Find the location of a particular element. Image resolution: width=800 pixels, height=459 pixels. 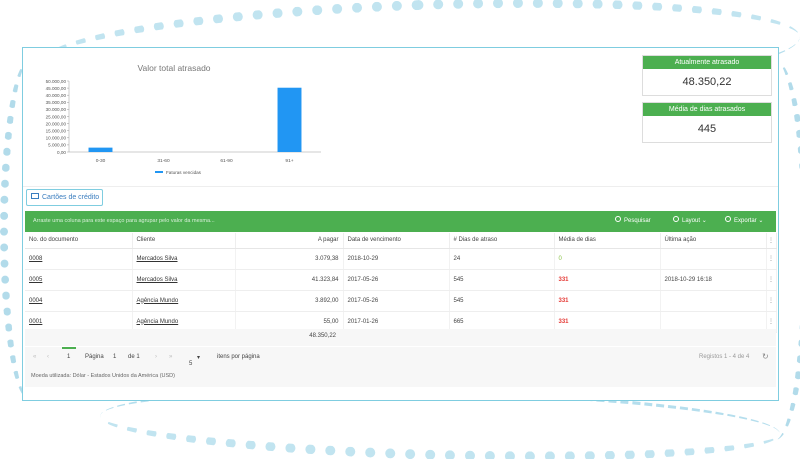

column-header: No. do documento is located at coordinates (79, 241).